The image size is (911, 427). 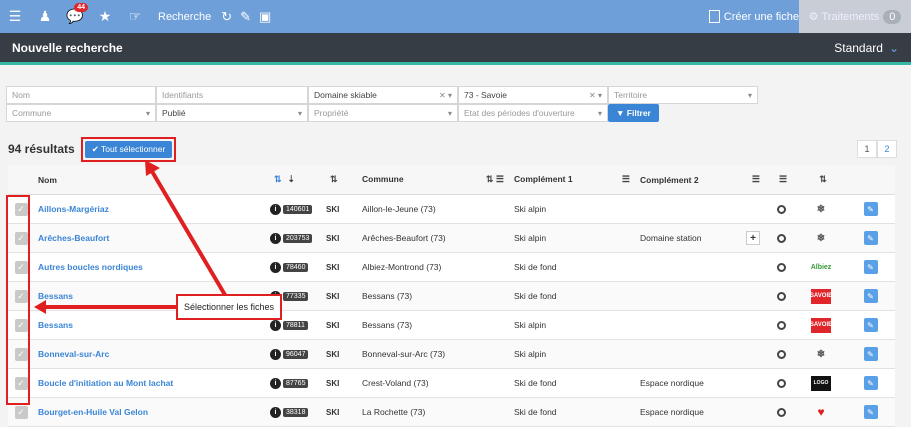 I want to click on arrowhead-left, so click(x=40, y=307).